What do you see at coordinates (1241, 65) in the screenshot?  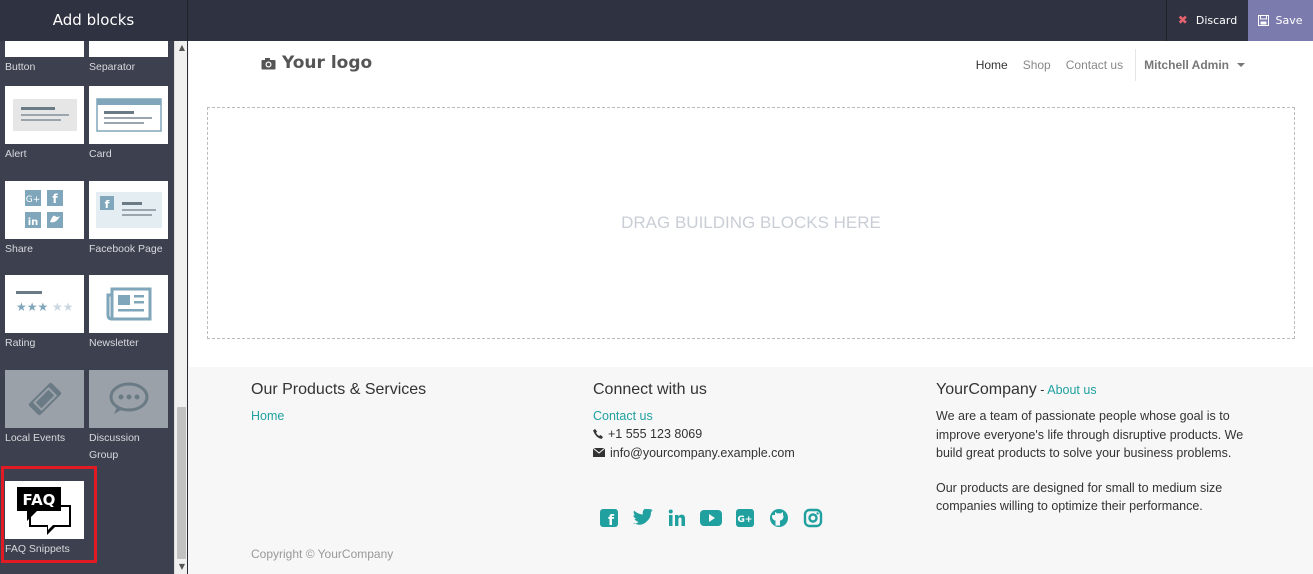 I see `caret-down-icon` at bounding box center [1241, 65].